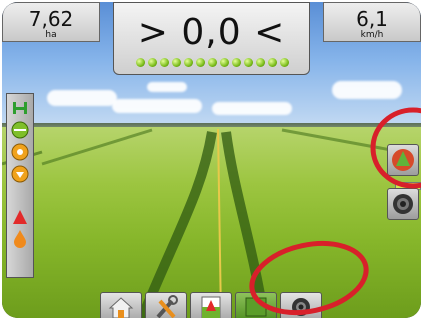 This screenshot has width=425, height=322. Describe the element at coordinates (20, 217) in the screenshot. I see `tilt-icon` at that location.